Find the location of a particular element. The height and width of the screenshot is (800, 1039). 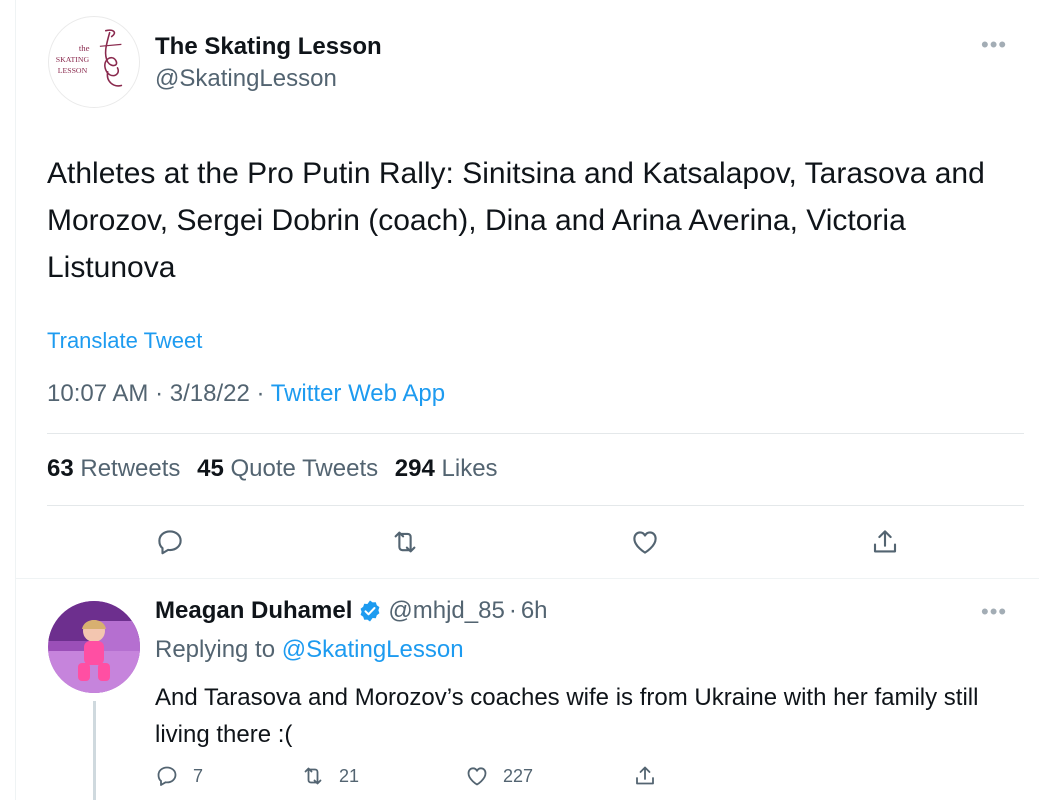

reply-share-button is located at coordinates (652, 776).